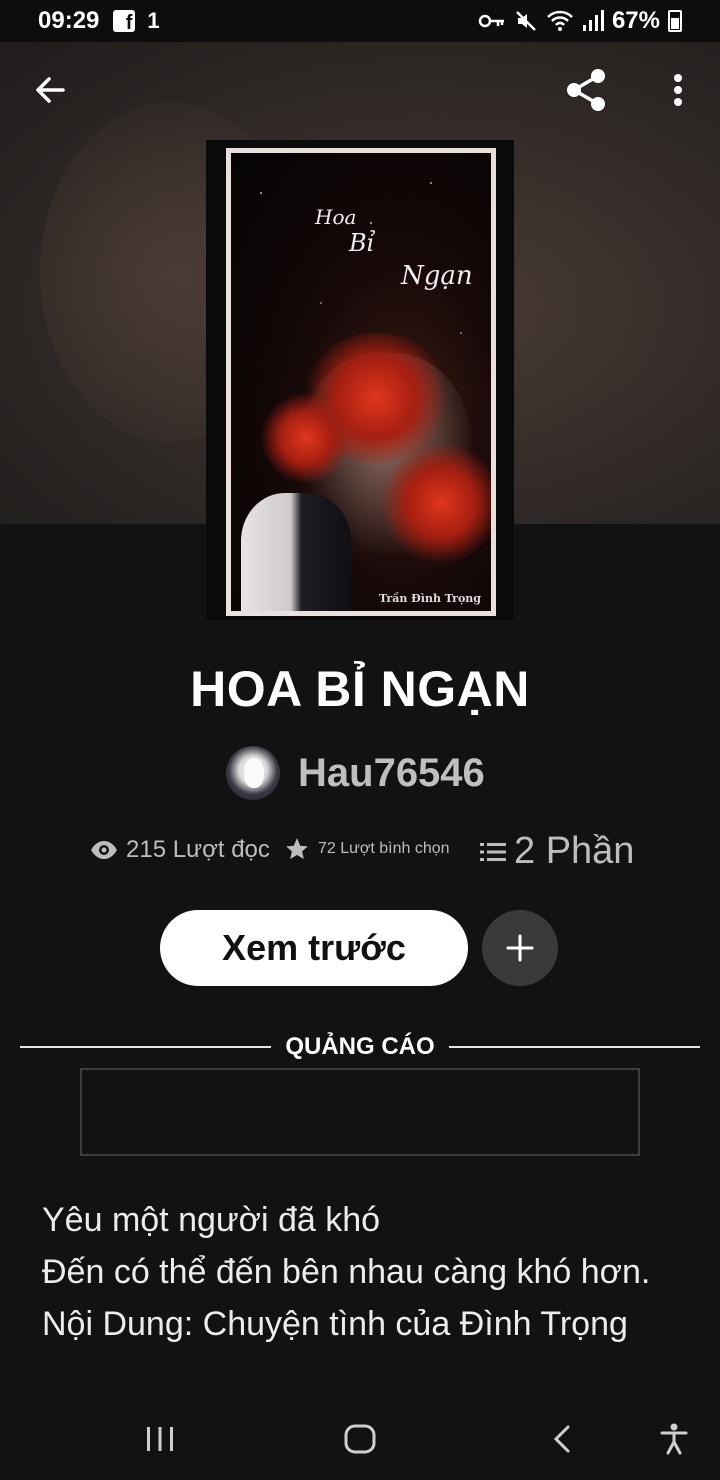 The width and height of the screenshot is (720, 1480). Describe the element at coordinates (124, 22) in the screenshot. I see `facebook-icon` at that location.